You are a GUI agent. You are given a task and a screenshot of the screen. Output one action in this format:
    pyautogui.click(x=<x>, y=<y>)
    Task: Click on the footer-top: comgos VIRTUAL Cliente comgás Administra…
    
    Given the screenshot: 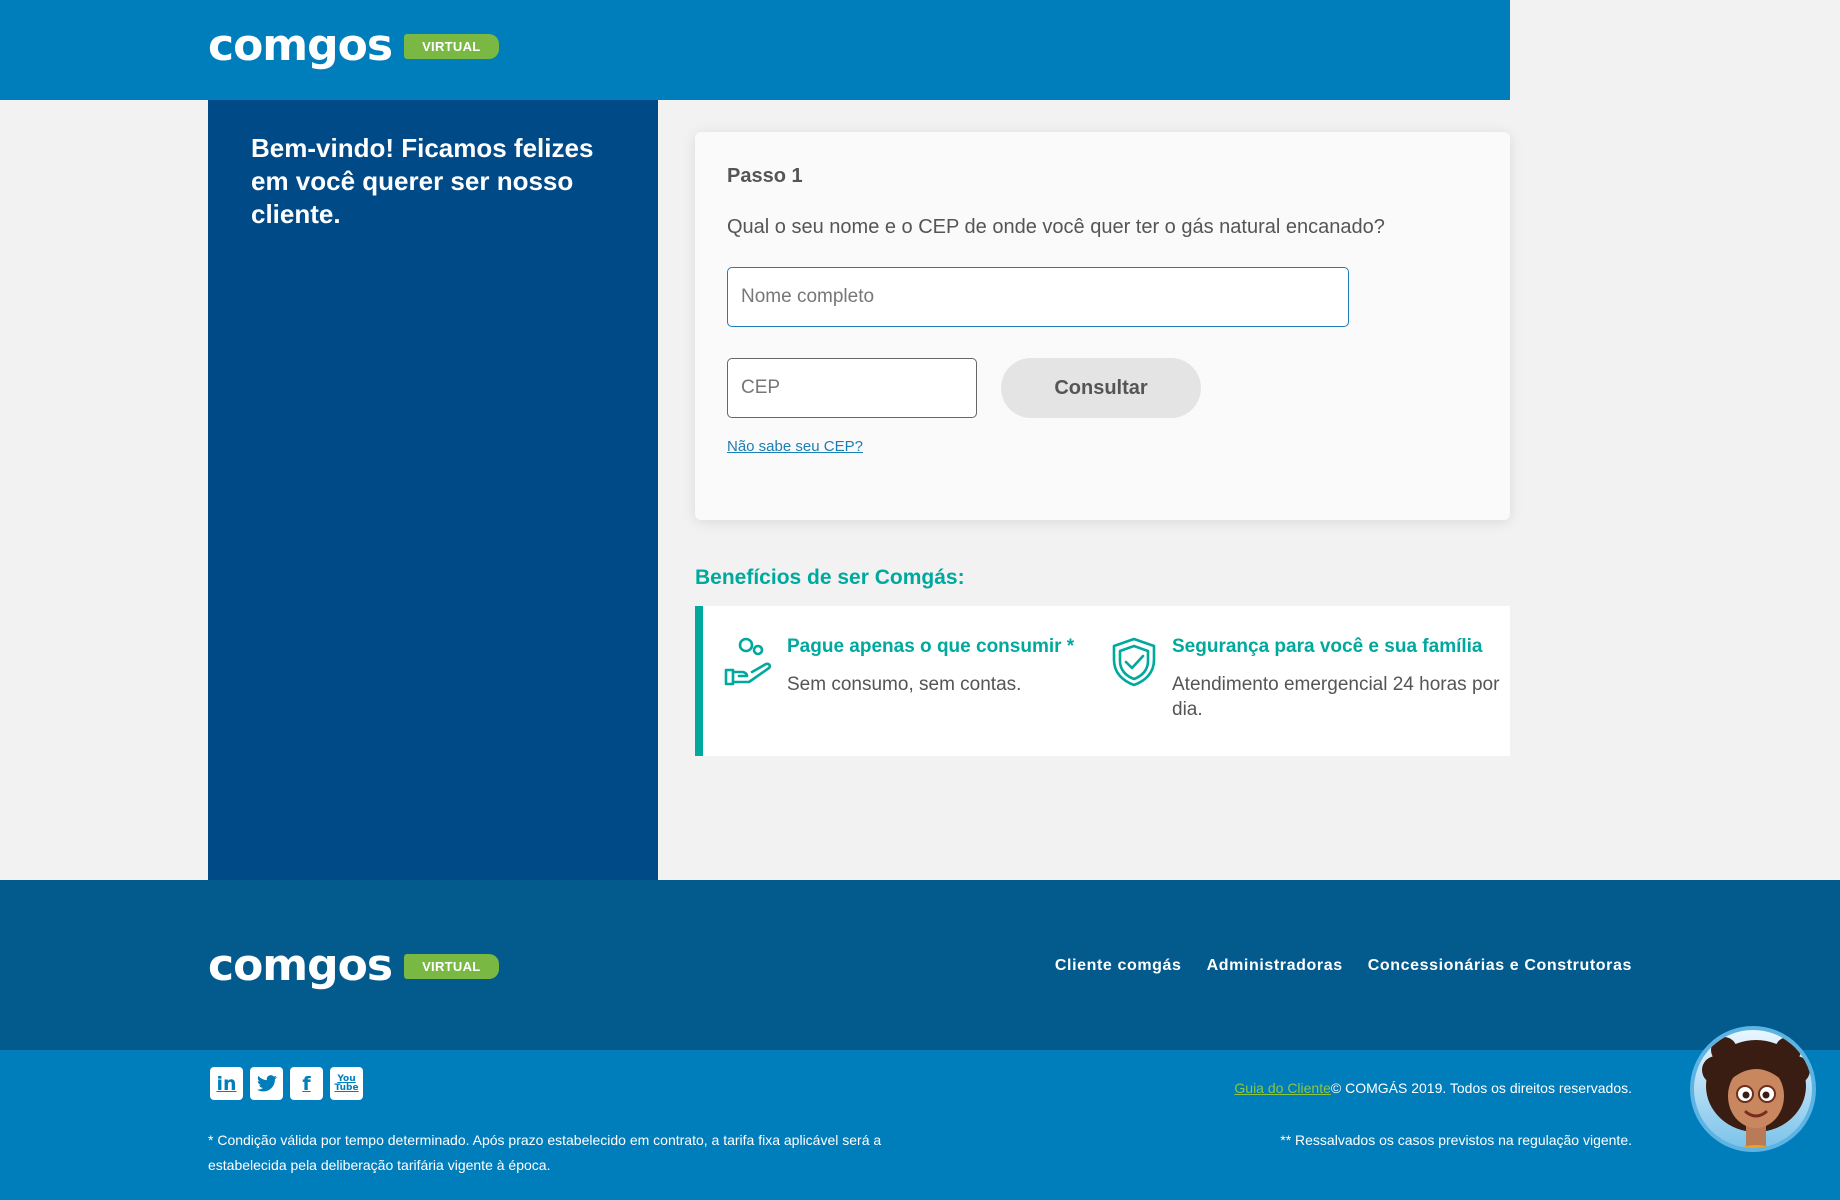 What is the action you would take?
    pyautogui.click(x=920, y=965)
    